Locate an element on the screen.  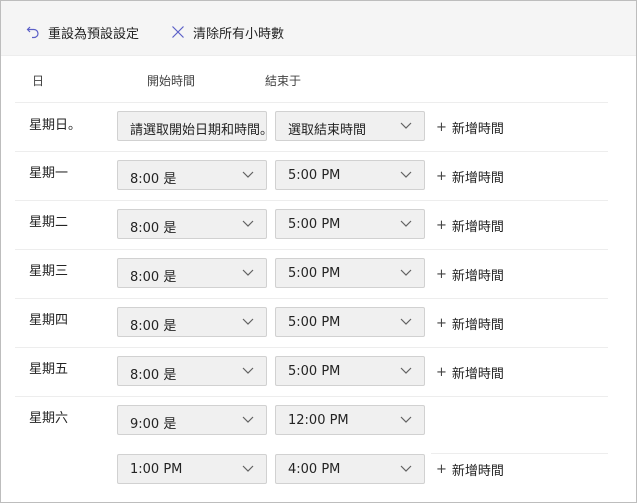
reset-label: 重設為預設設定 is located at coordinates (94, 34).